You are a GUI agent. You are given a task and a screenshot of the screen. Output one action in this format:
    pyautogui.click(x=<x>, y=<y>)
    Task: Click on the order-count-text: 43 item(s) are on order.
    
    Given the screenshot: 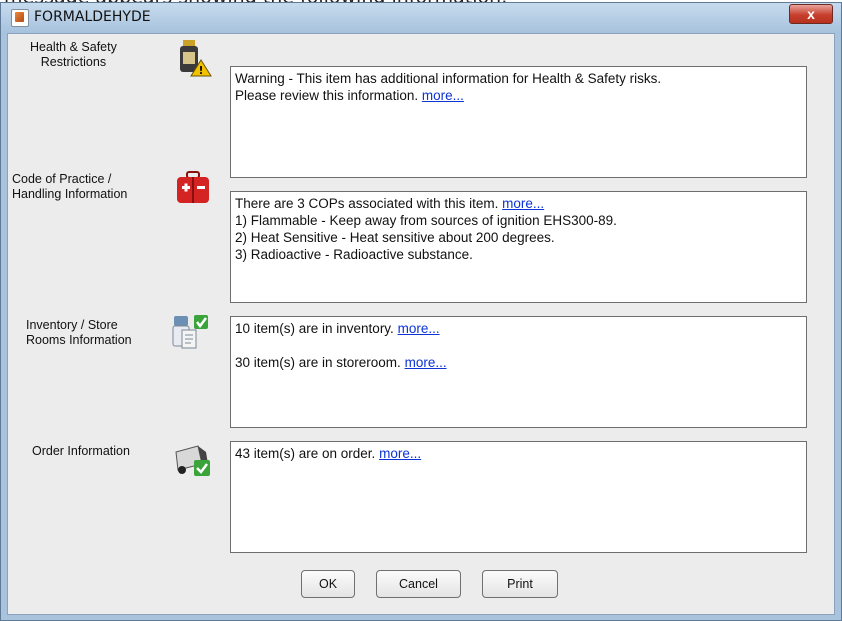 What is the action you would take?
    pyautogui.click(x=305, y=453)
    